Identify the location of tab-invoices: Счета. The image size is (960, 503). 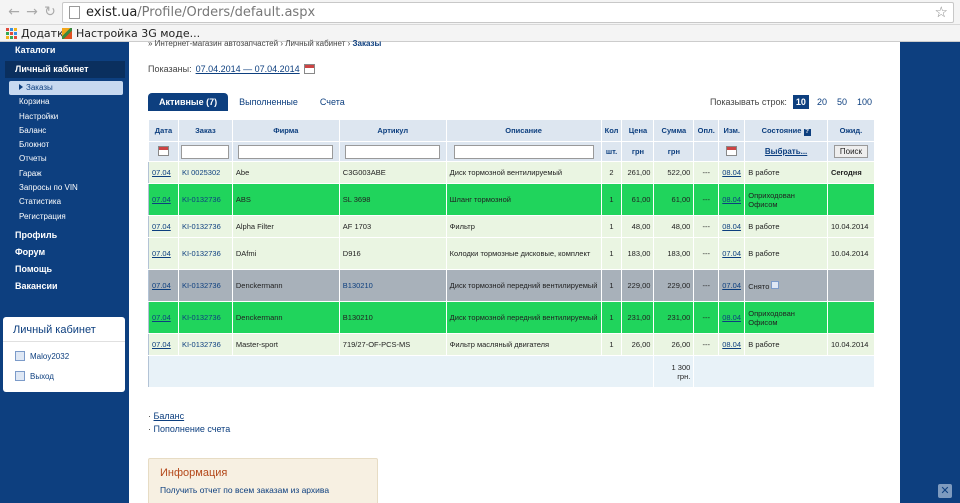
(332, 102).